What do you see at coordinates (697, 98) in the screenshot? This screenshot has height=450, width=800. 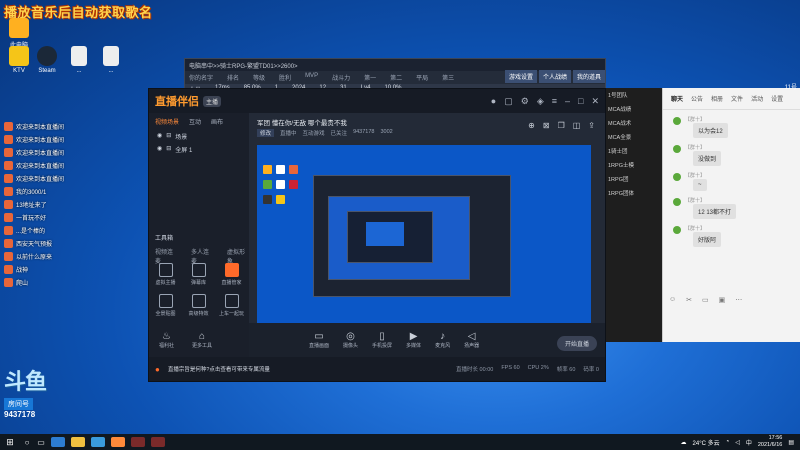 I see `tab-announcement: 公告` at bounding box center [697, 98].